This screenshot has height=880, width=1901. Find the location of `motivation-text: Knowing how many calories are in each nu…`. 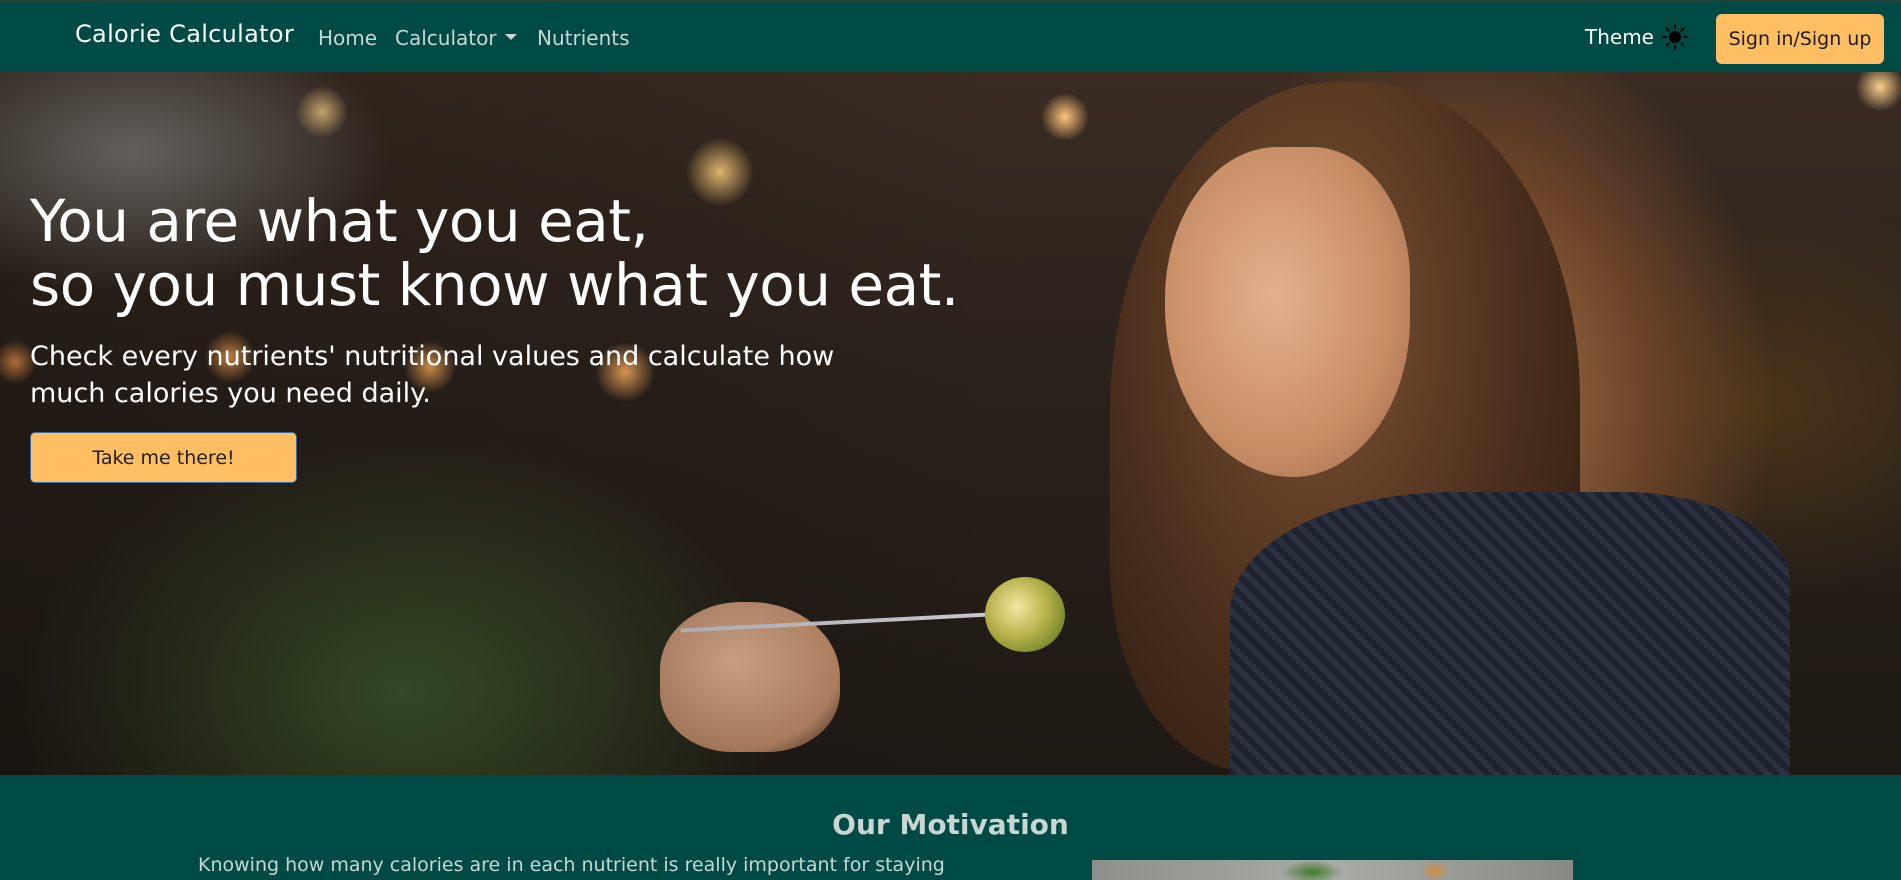

motivation-text: Knowing how many calories are in each nu… is located at coordinates (571, 865).